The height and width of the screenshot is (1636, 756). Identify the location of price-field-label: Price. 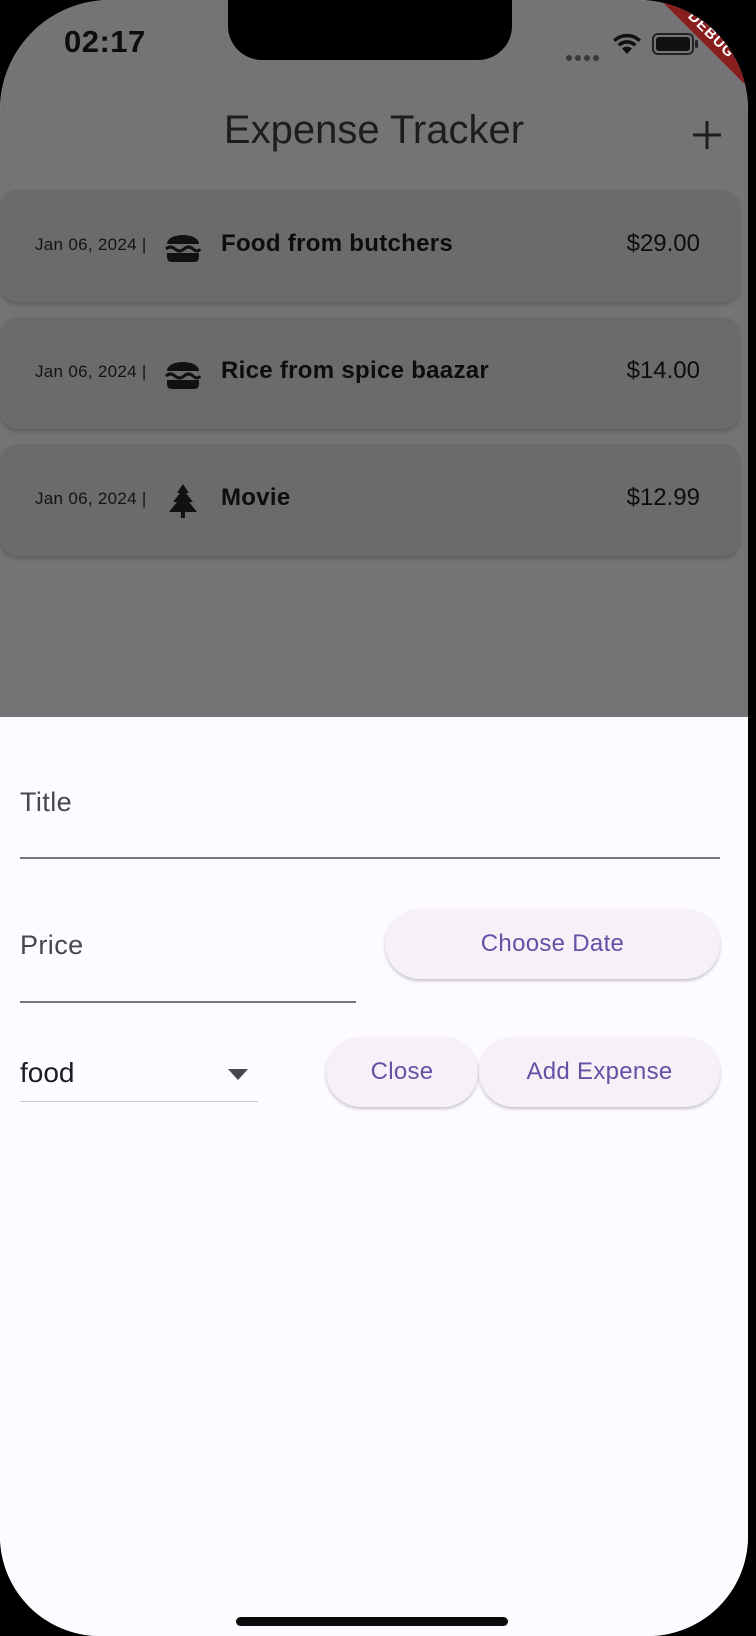
(52, 945).